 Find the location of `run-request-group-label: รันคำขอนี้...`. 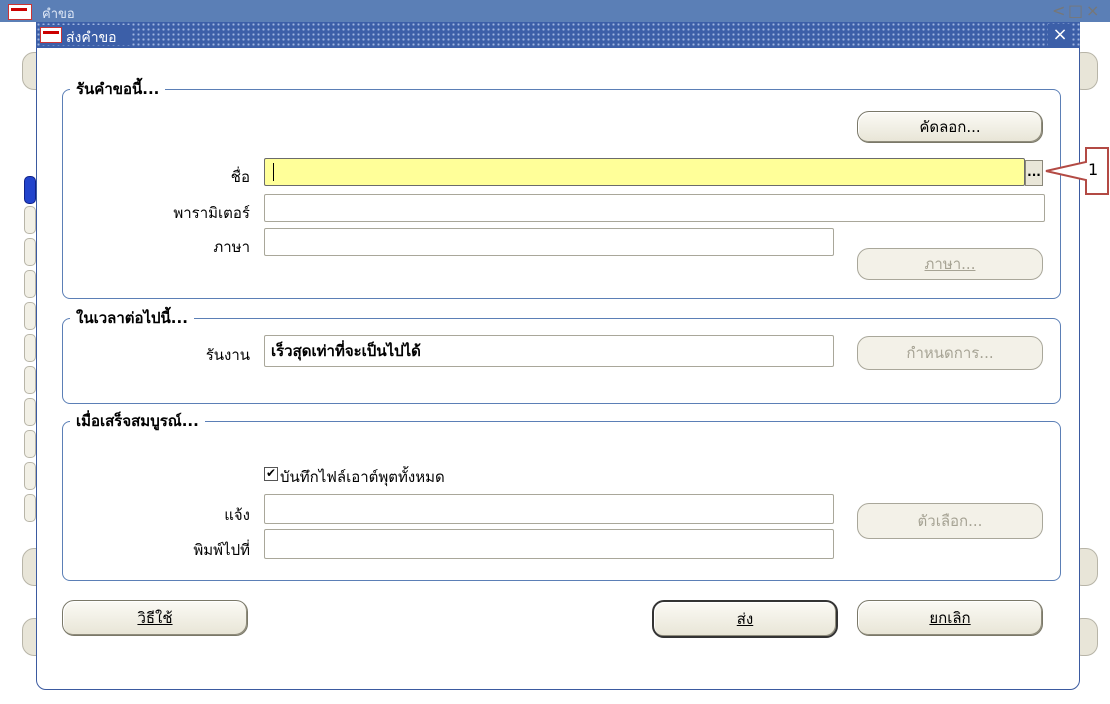

run-request-group-label: รันคำขอนี้... is located at coordinates (118, 89).